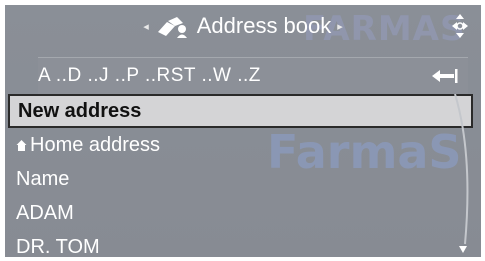 The width and height of the screenshot is (485, 261). Describe the element at coordinates (238, 213) in the screenshot. I see `list-item-adam: ADAM` at that location.